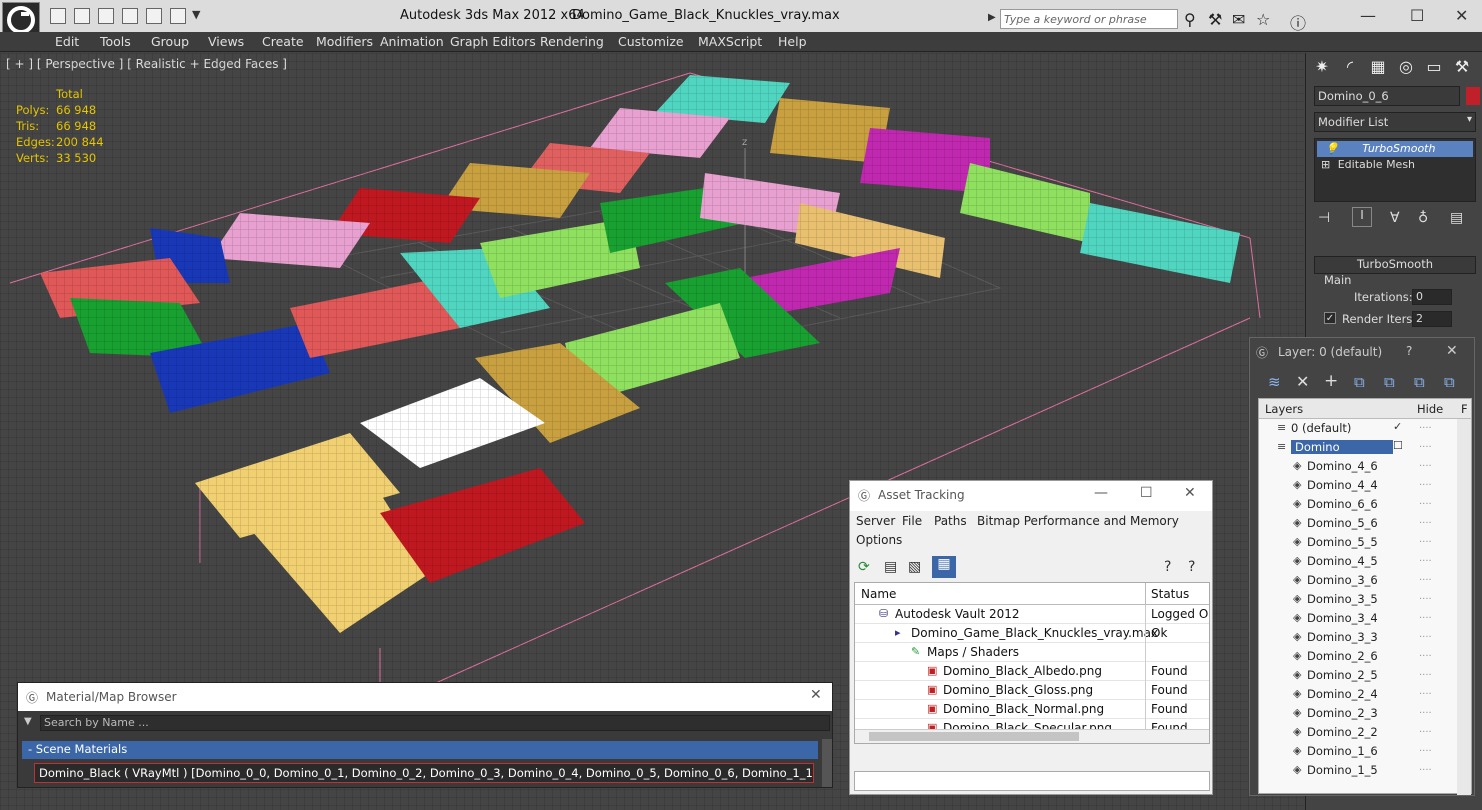 The height and width of the screenshot is (810, 1482). What do you see at coordinates (1284, 409) in the screenshot?
I see `col-layers: Layers` at bounding box center [1284, 409].